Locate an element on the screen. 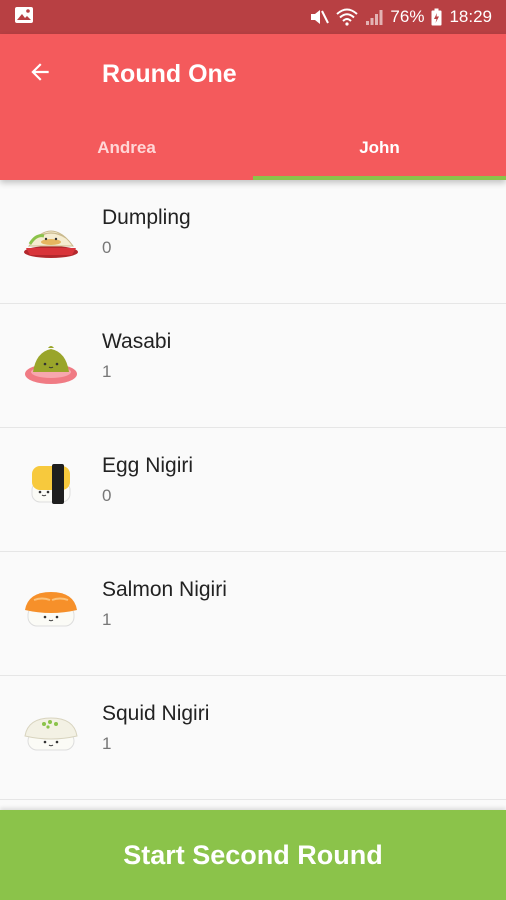 The width and height of the screenshot is (506, 900). egg-nigiri-icon is located at coordinates (51, 485).